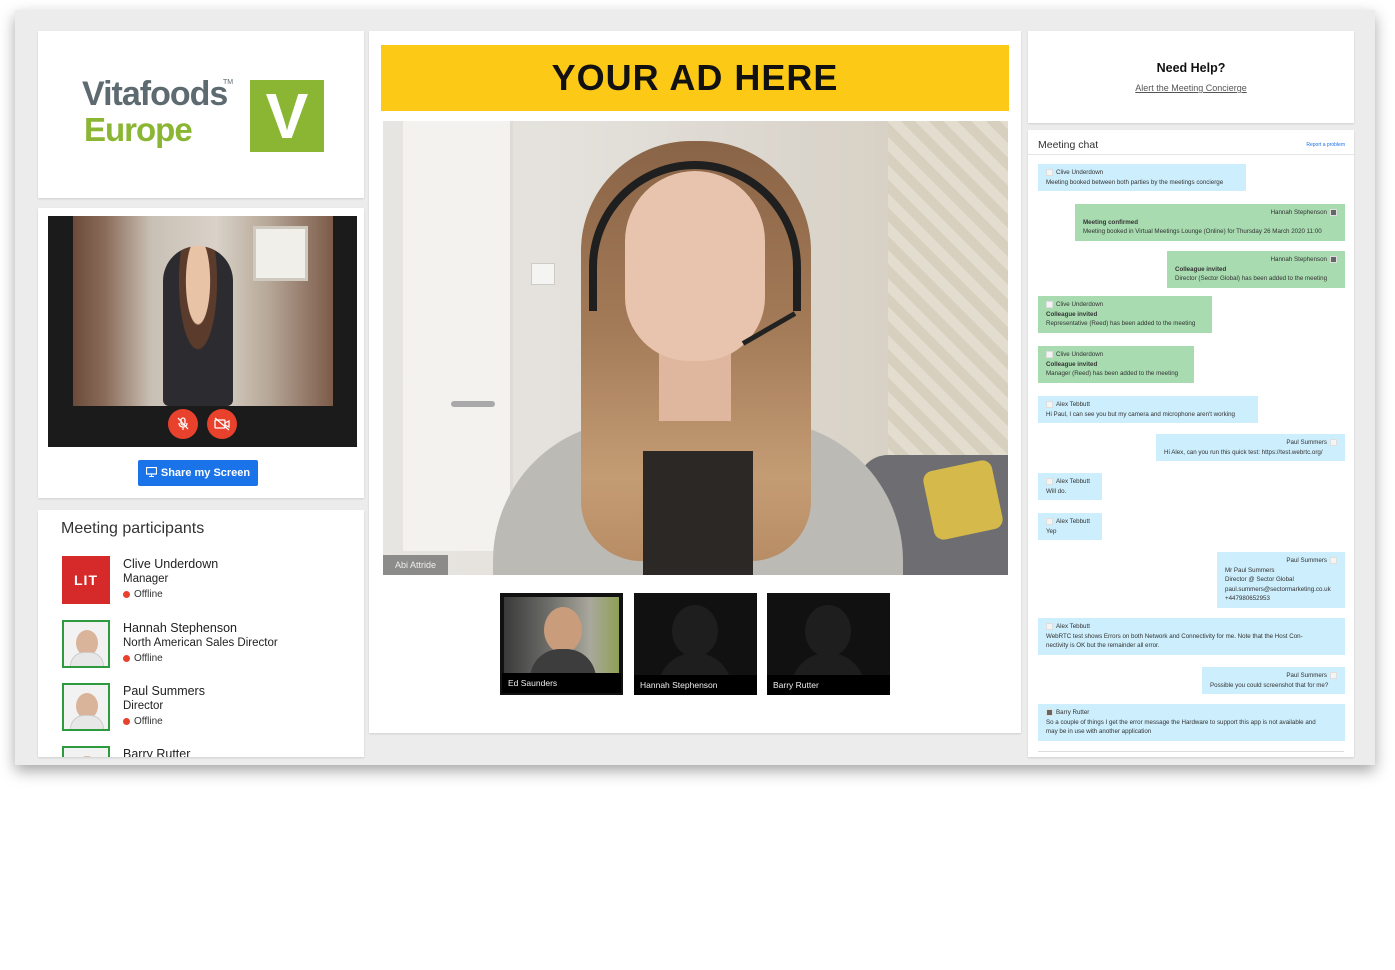 Image resolution: width=1395 pixels, height=970 pixels. I want to click on participant-role: Director, so click(143, 706).